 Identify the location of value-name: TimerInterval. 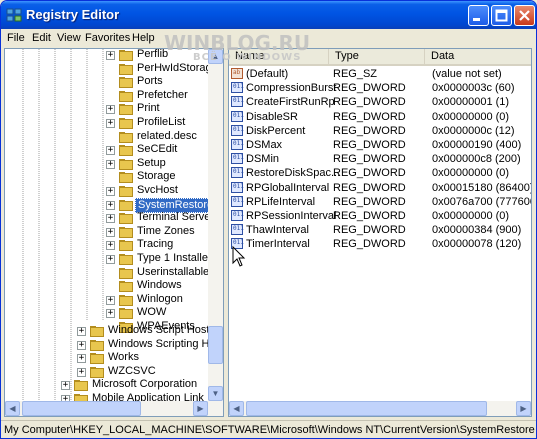
(278, 244).